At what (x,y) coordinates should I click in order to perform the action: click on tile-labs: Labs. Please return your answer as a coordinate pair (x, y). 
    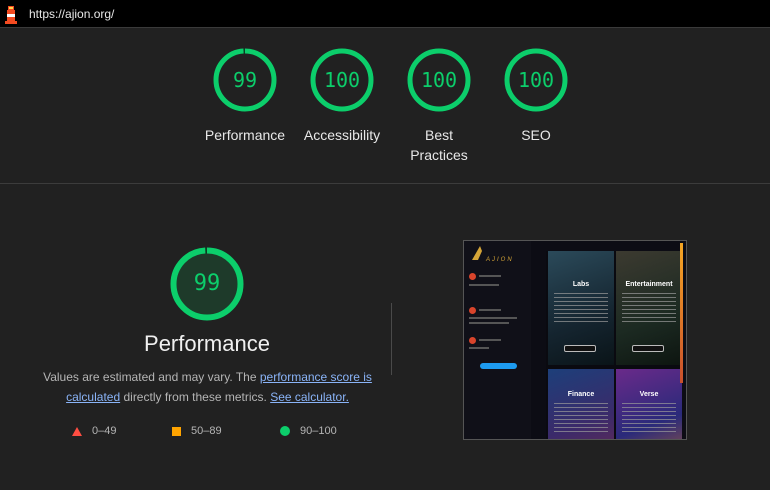
    Looking at the image, I should click on (581, 308).